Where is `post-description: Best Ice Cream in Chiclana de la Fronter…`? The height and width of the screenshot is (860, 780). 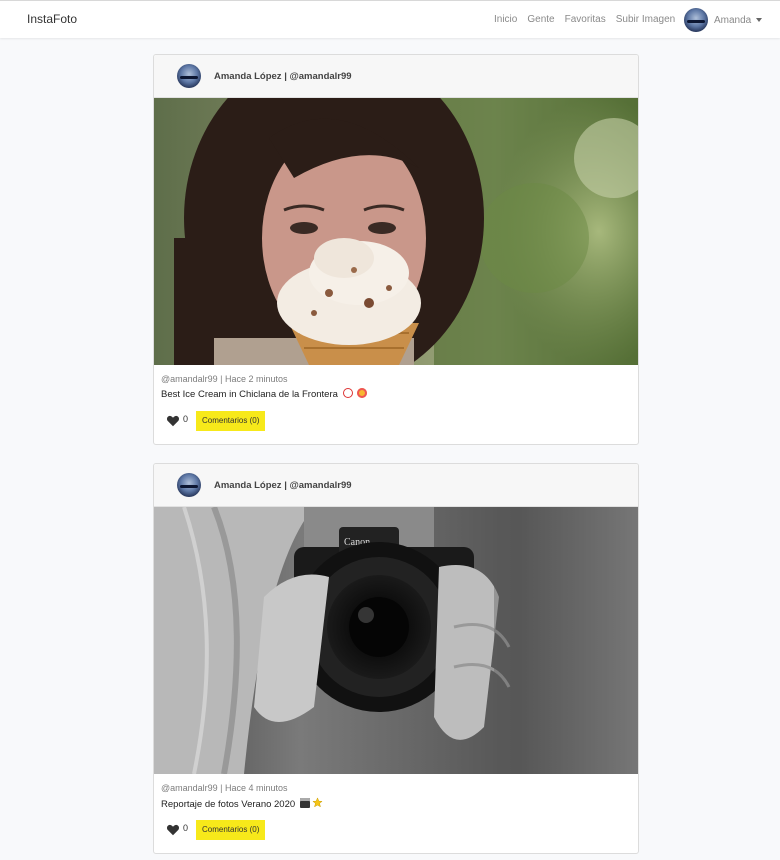
post-description: Best Ice Cream in Chiclana de la Fronter… is located at coordinates (396, 394).